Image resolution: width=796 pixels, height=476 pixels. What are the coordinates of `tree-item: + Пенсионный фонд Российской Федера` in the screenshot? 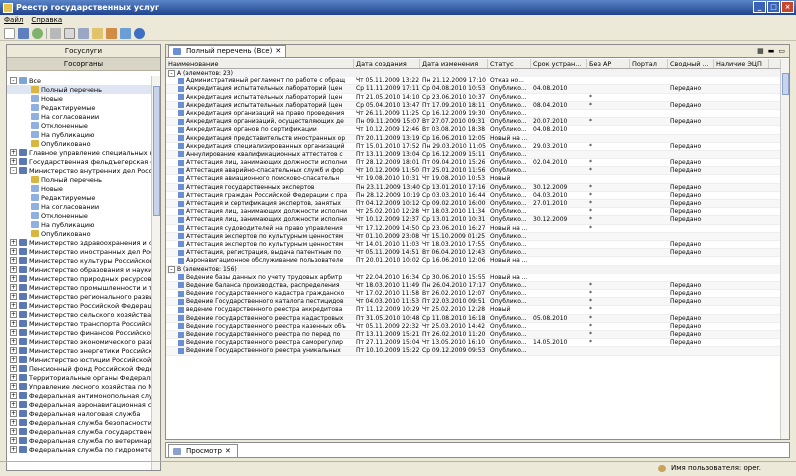 It's located at (80, 368).